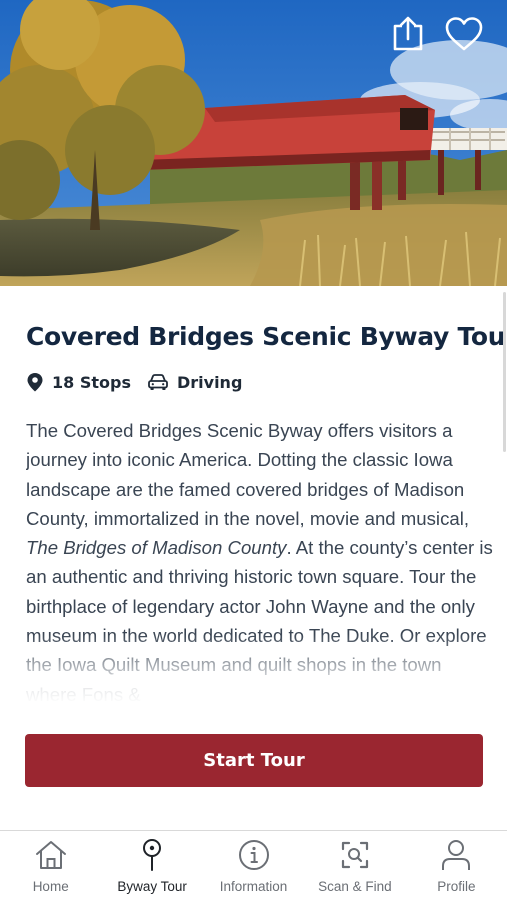  Describe the element at coordinates (261, 669) in the screenshot. I see `description-fade` at that location.